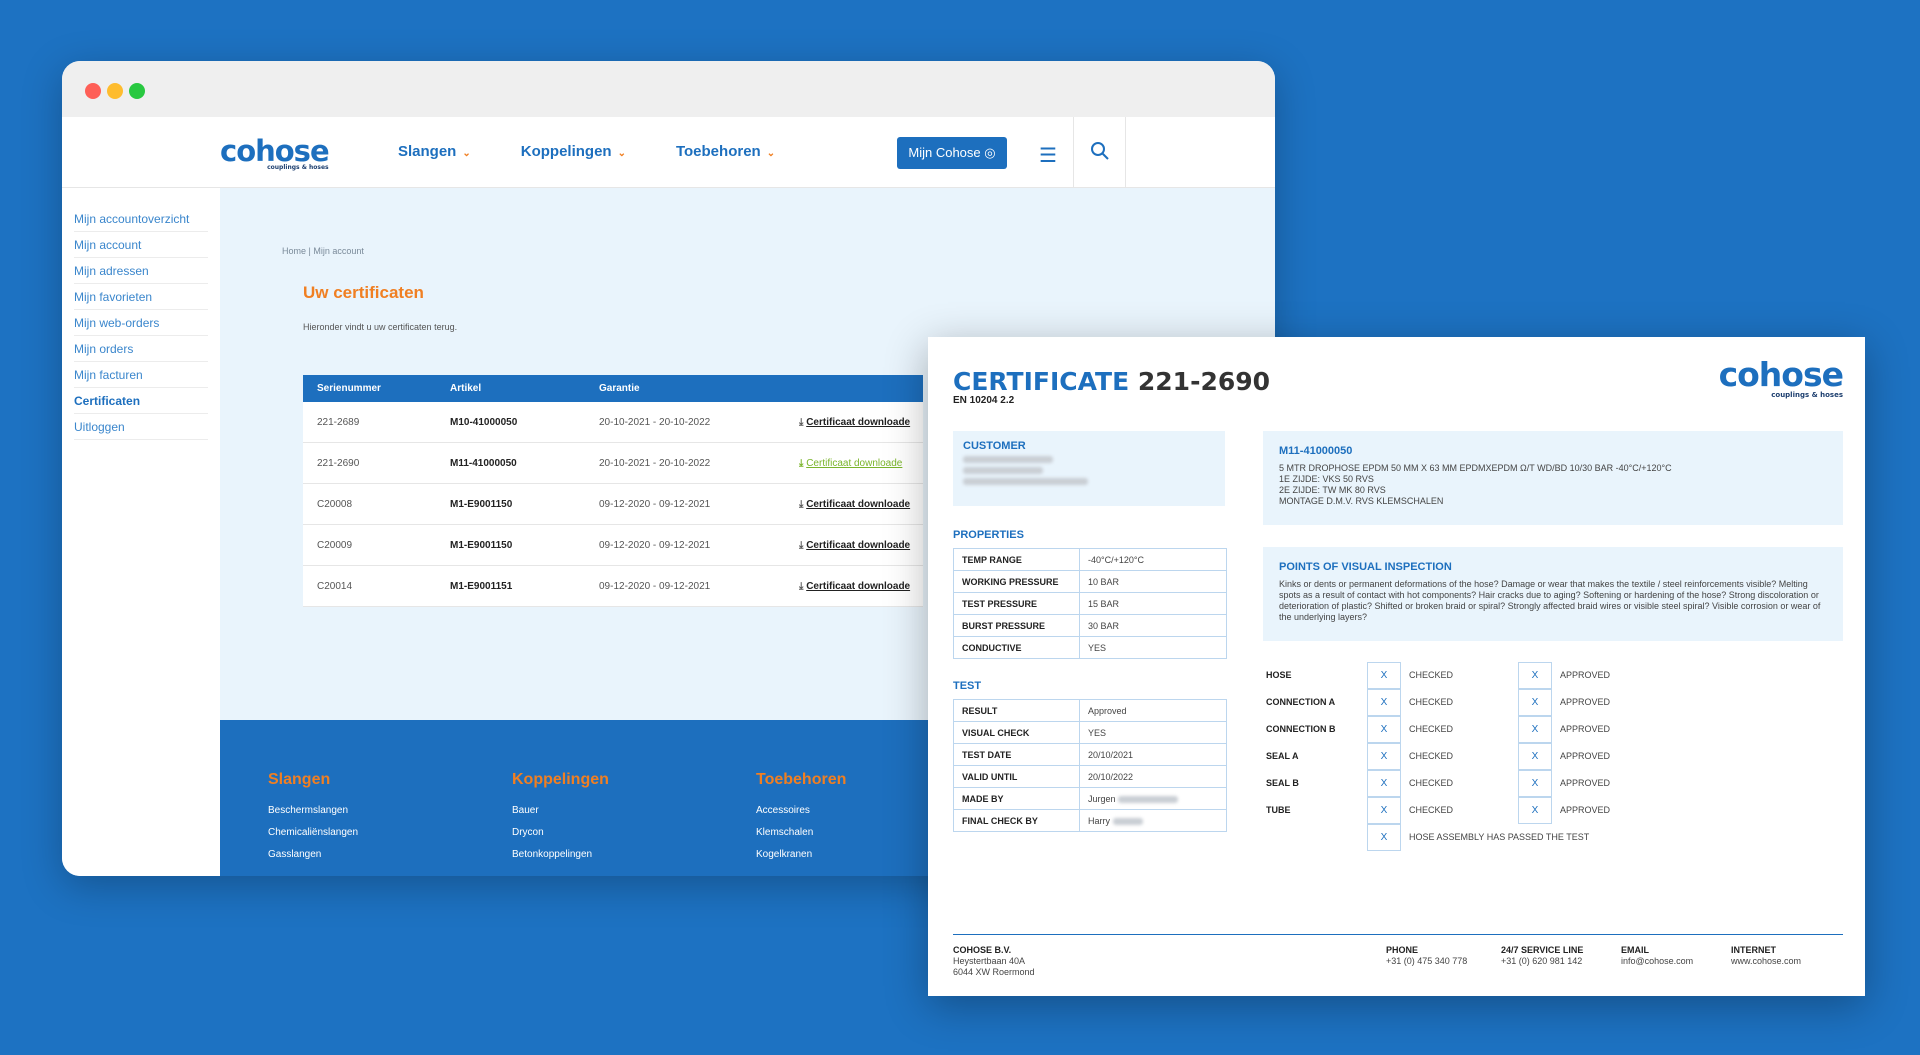  I want to click on properties-label: PROPERTIES, so click(988, 535).